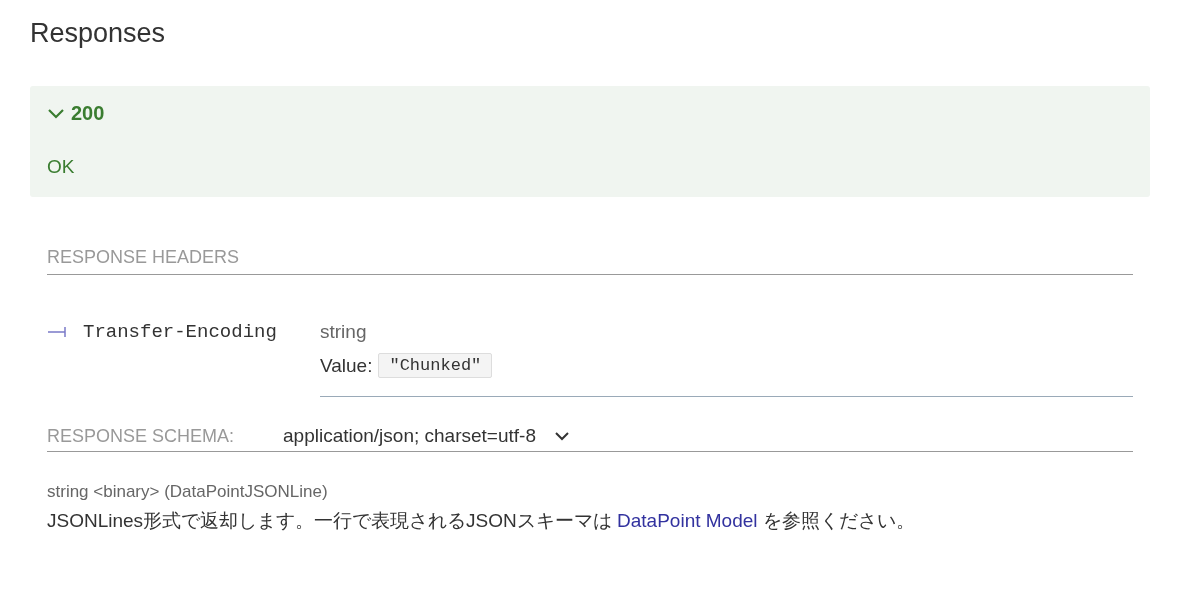 The width and height of the screenshot is (1200, 609). Describe the element at coordinates (187, 492) in the screenshot. I see `schema-type: string <binary> (DataPointJSONLine)` at that location.